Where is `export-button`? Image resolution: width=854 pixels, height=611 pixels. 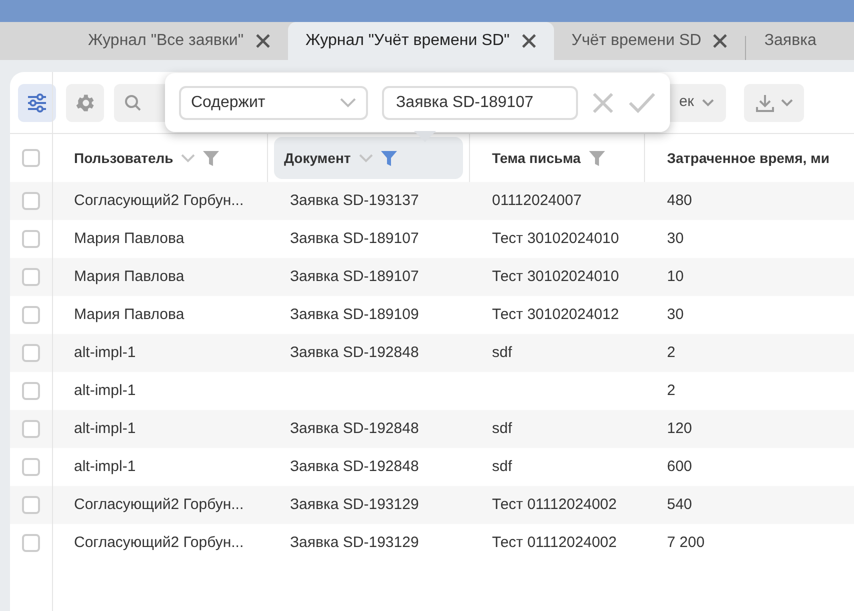
export-button is located at coordinates (774, 103).